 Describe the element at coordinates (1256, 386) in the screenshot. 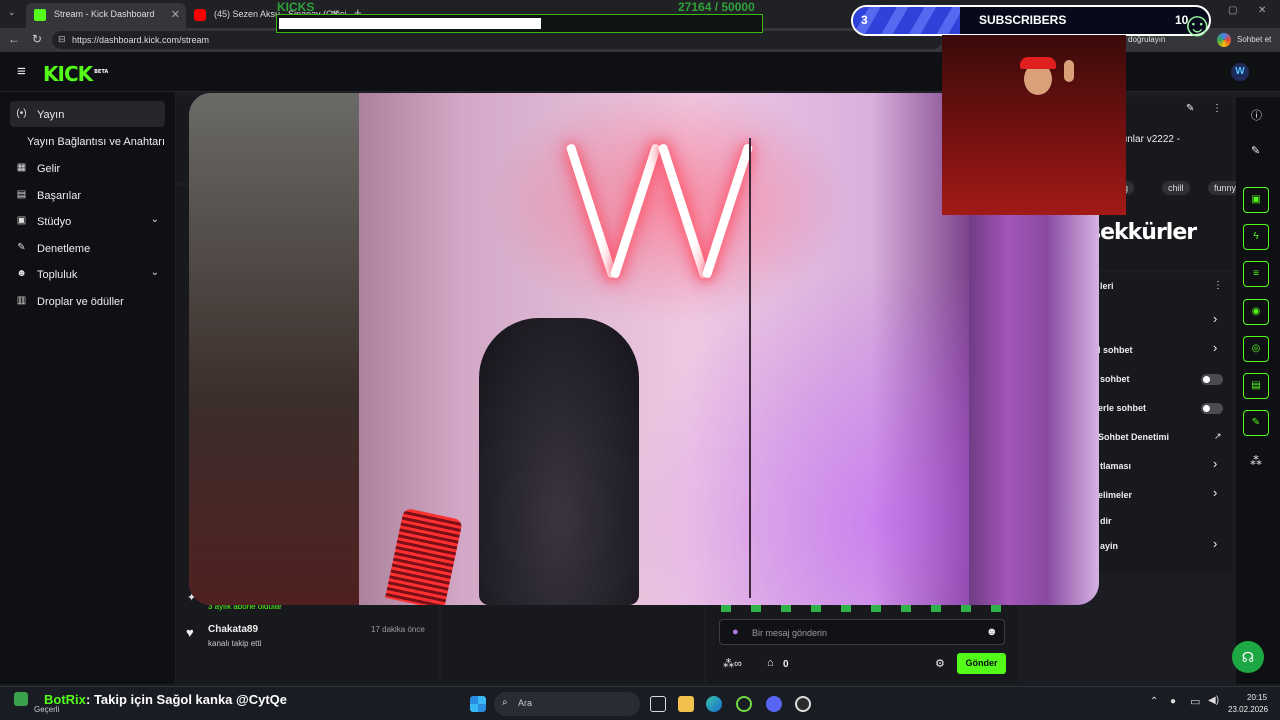

I see `rail-media-icon: ▤` at that location.